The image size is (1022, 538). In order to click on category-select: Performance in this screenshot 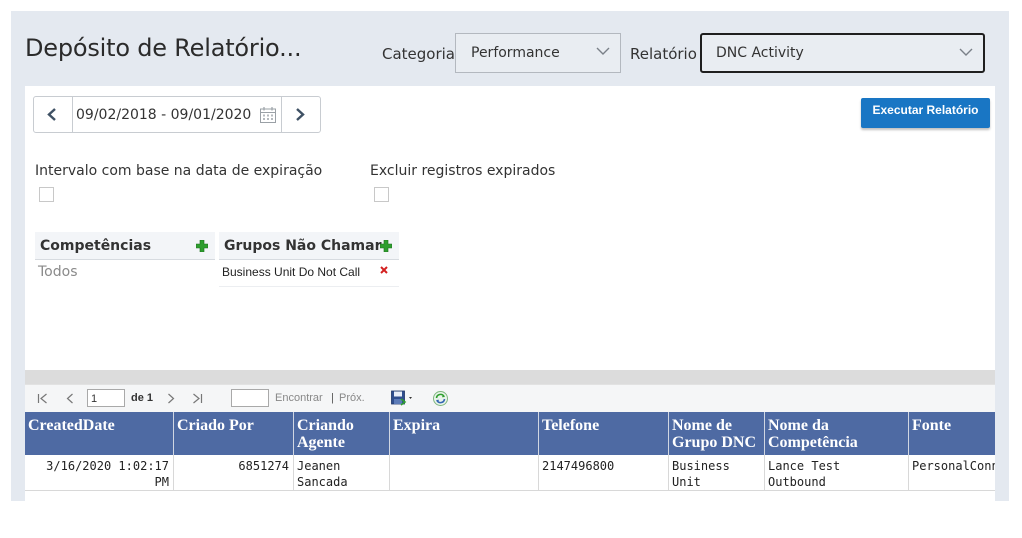, I will do `click(538, 53)`.